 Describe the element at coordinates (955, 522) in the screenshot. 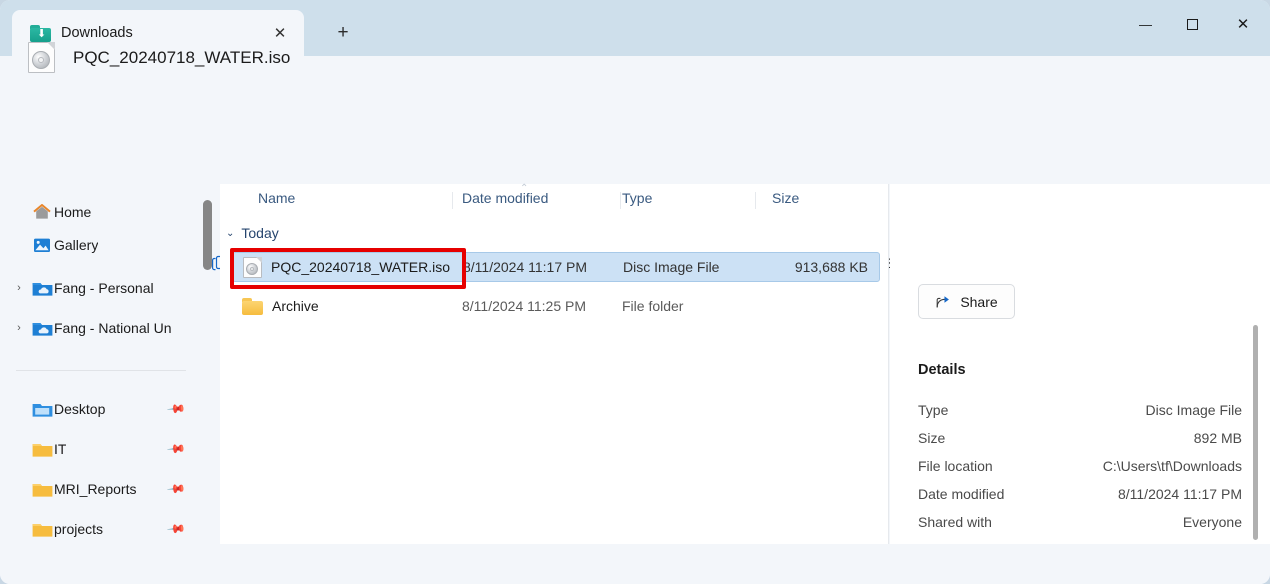

I see `detail-key: Shared with` at that location.